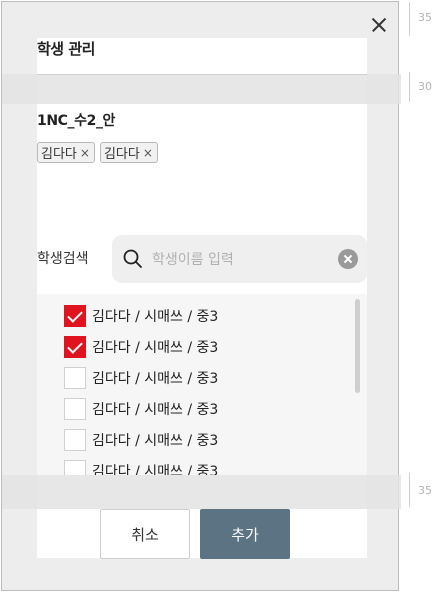  What do you see at coordinates (63, 259) in the screenshot?
I see `search-label: 학생검색` at bounding box center [63, 259].